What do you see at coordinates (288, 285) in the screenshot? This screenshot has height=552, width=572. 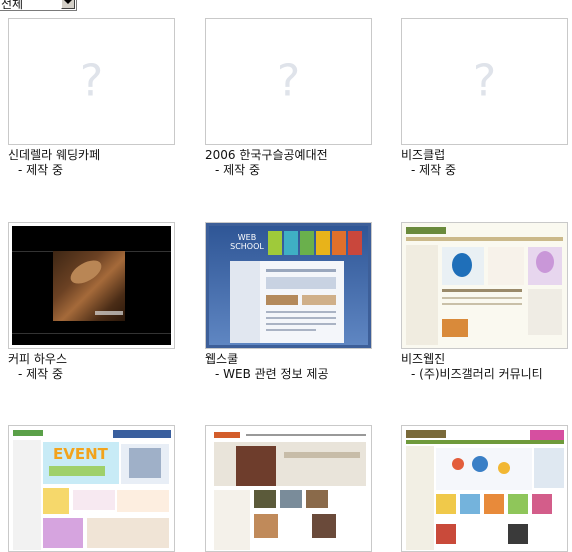 I see `thumbnail-webschool: WEB SCHOOL` at bounding box center [288, 285].